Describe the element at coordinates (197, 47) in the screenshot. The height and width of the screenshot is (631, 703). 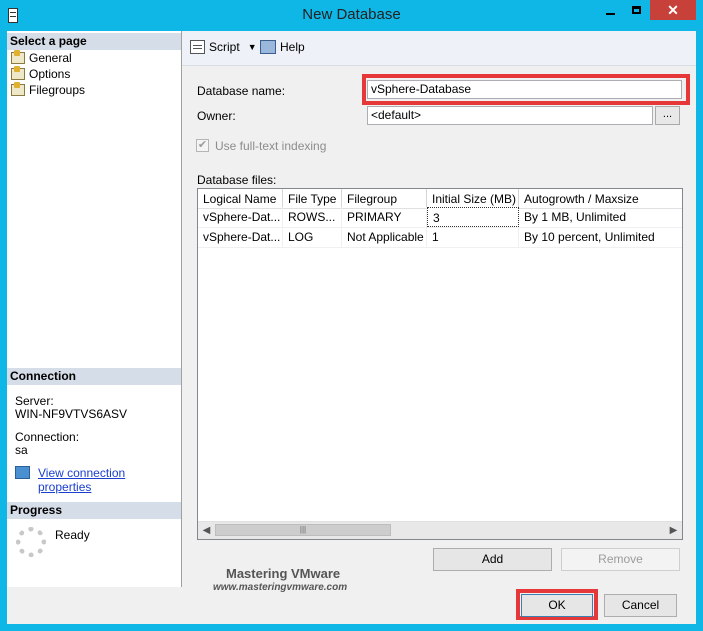
I see `script-icon` at that location.